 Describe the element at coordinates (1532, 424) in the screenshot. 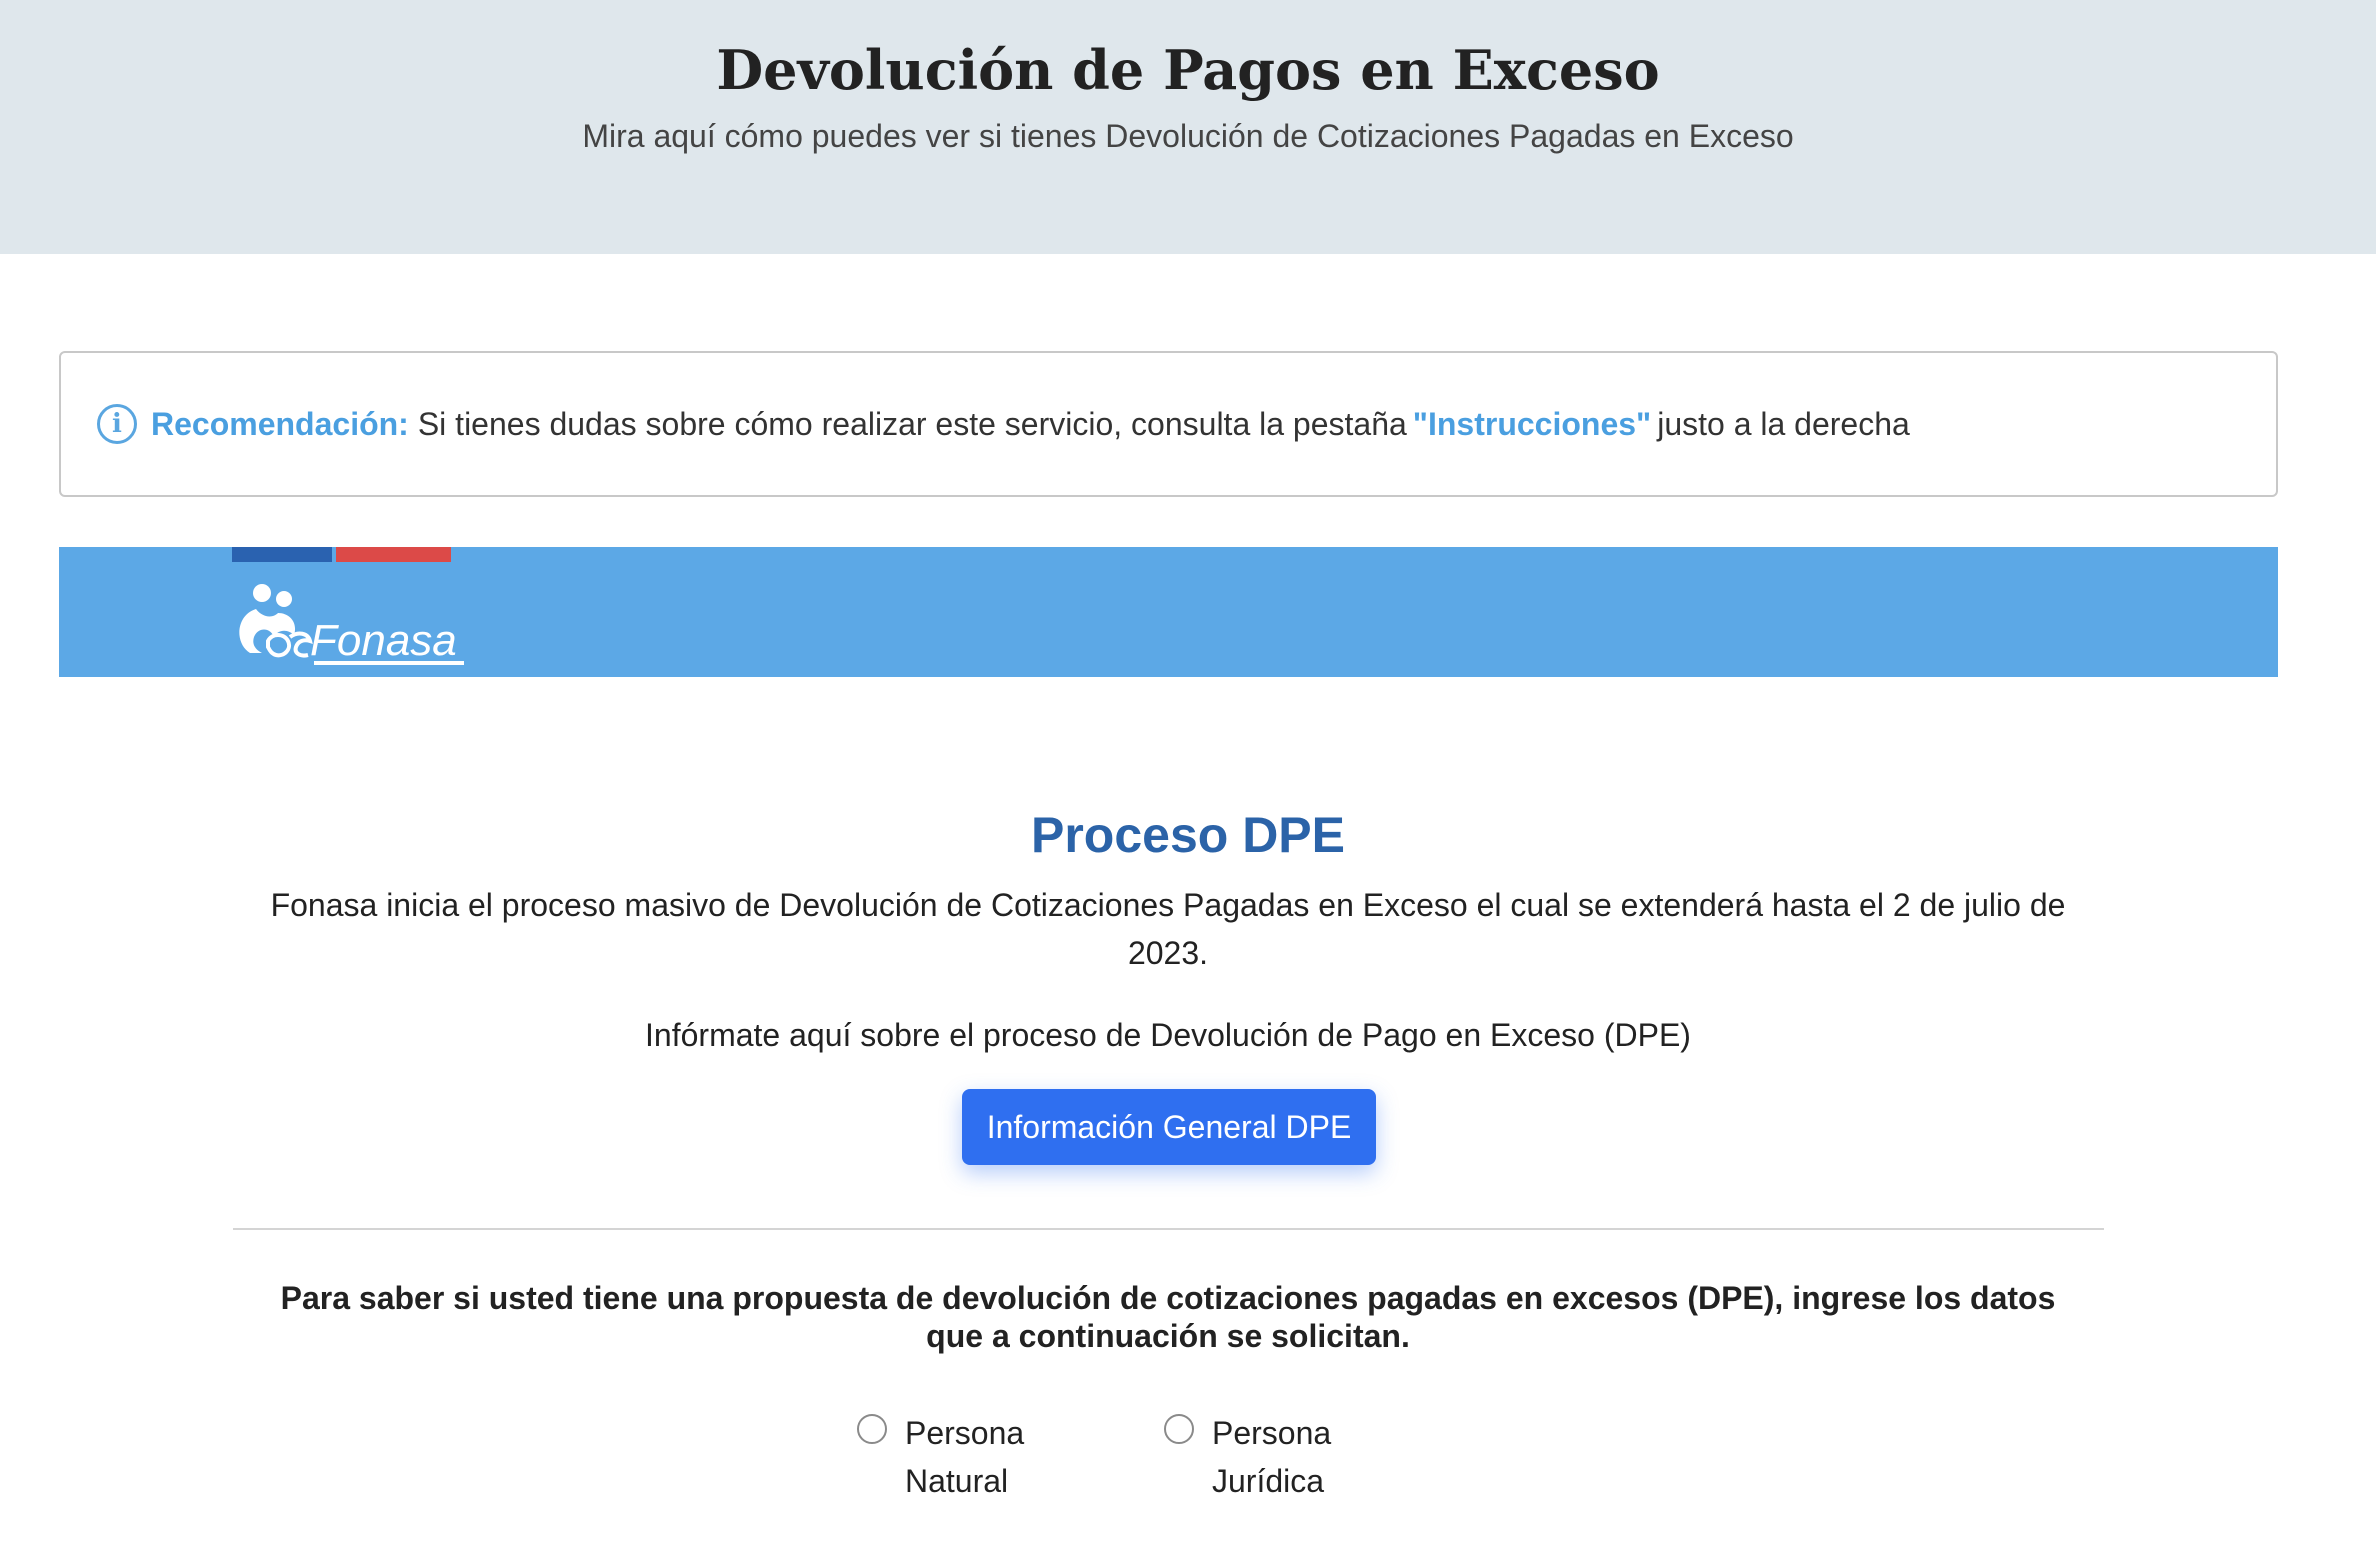

I see `instructions-link: "Instrucciones"` at that location.